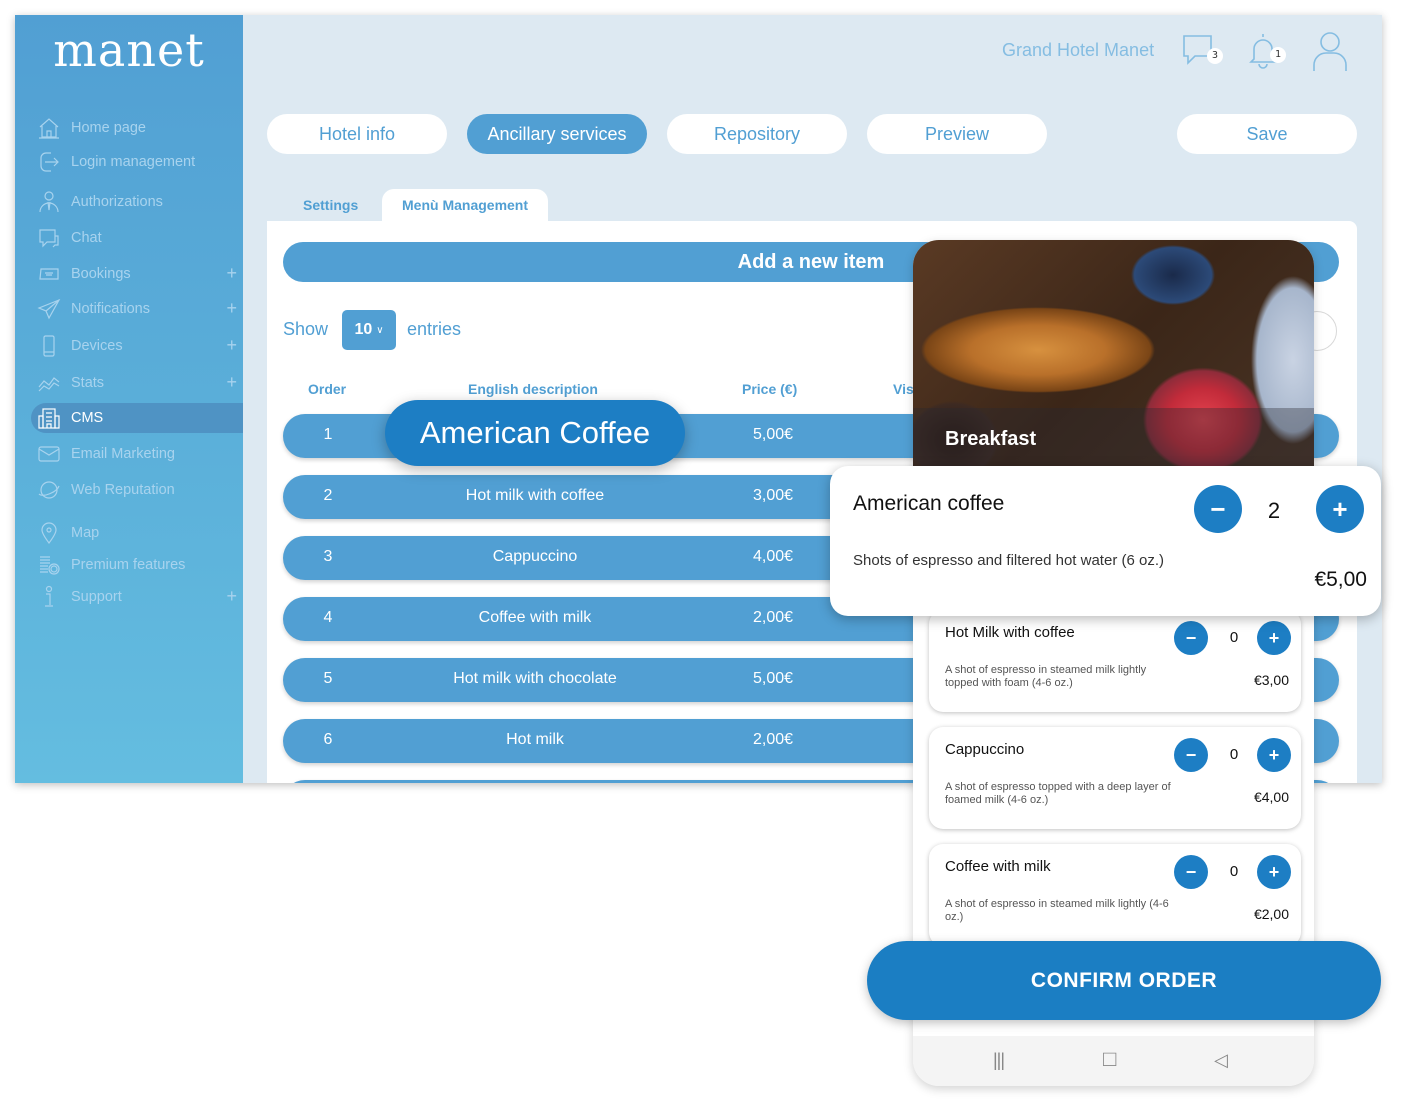 Image resolution: width=1411 pixels, height=1100 pixels. Describe the element at coordinates (957, 134) in the screenshot. I see `tab-preview: Preview` at that location.